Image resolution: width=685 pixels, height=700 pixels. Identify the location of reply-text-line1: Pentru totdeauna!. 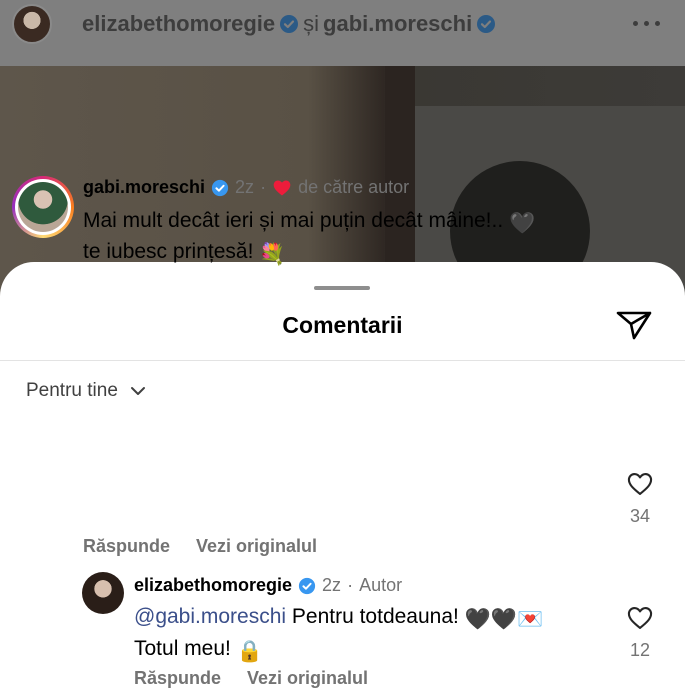
(375, 616).